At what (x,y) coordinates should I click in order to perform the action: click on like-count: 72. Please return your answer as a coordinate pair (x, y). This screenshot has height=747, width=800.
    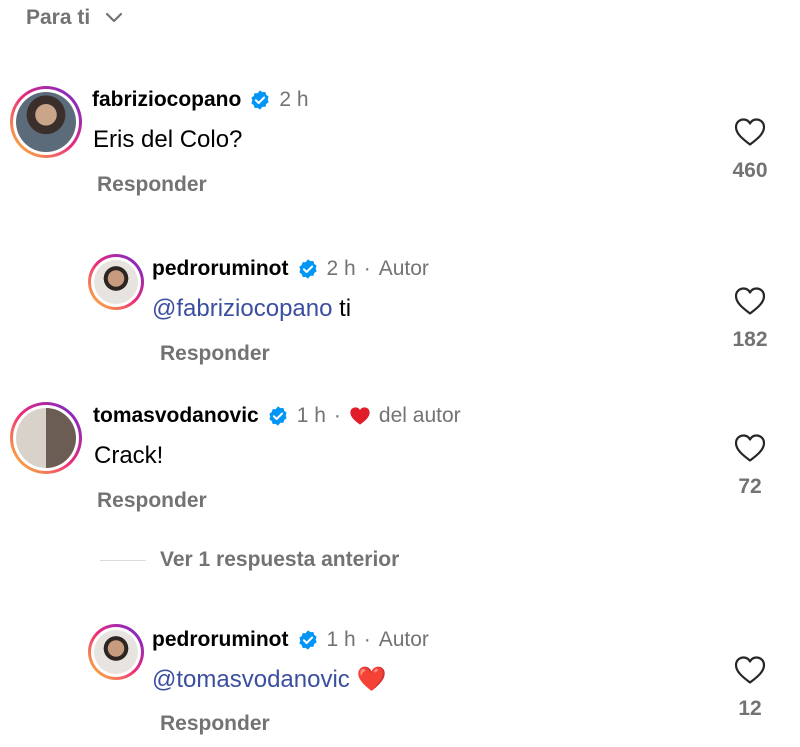
    Looking at the image, I should click on (750, 486).